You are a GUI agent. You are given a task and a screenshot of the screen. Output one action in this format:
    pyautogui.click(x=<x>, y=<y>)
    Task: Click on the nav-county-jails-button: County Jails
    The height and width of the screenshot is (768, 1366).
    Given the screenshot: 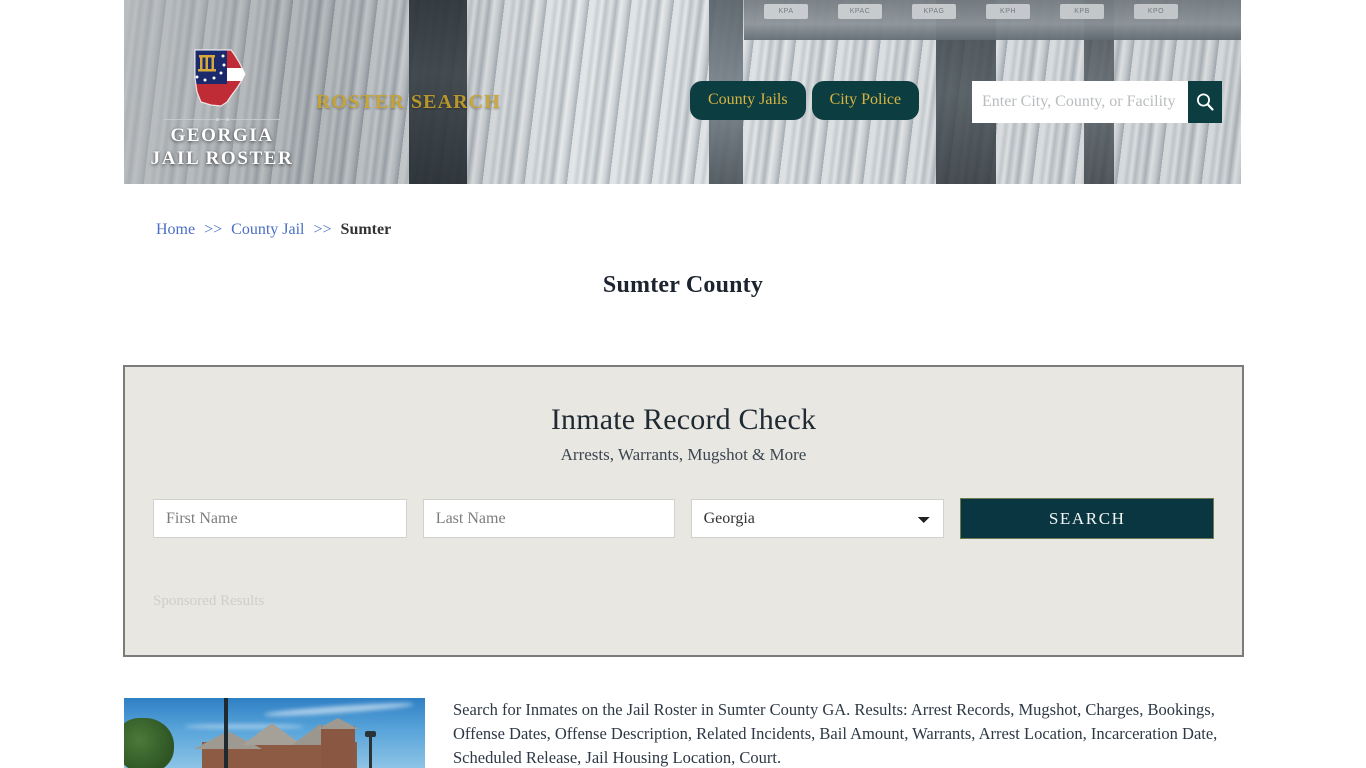 What is the action you would take?
    pyautogui.click(x=748, y=100)
    